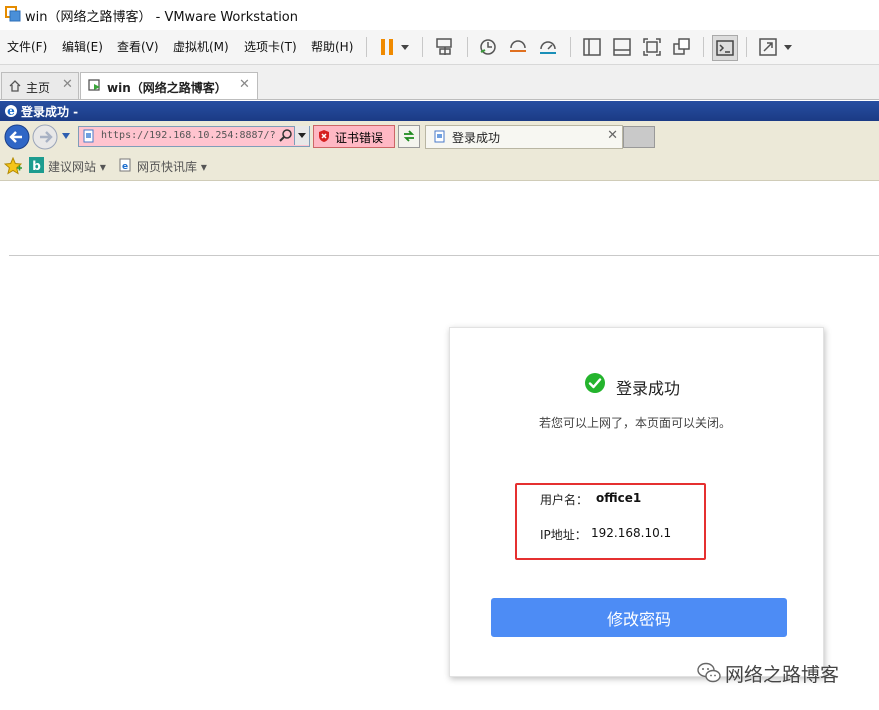 Image resolution: width=879 pixels, height=710 pixels. I want to click on page-divider, so click(444, 255).